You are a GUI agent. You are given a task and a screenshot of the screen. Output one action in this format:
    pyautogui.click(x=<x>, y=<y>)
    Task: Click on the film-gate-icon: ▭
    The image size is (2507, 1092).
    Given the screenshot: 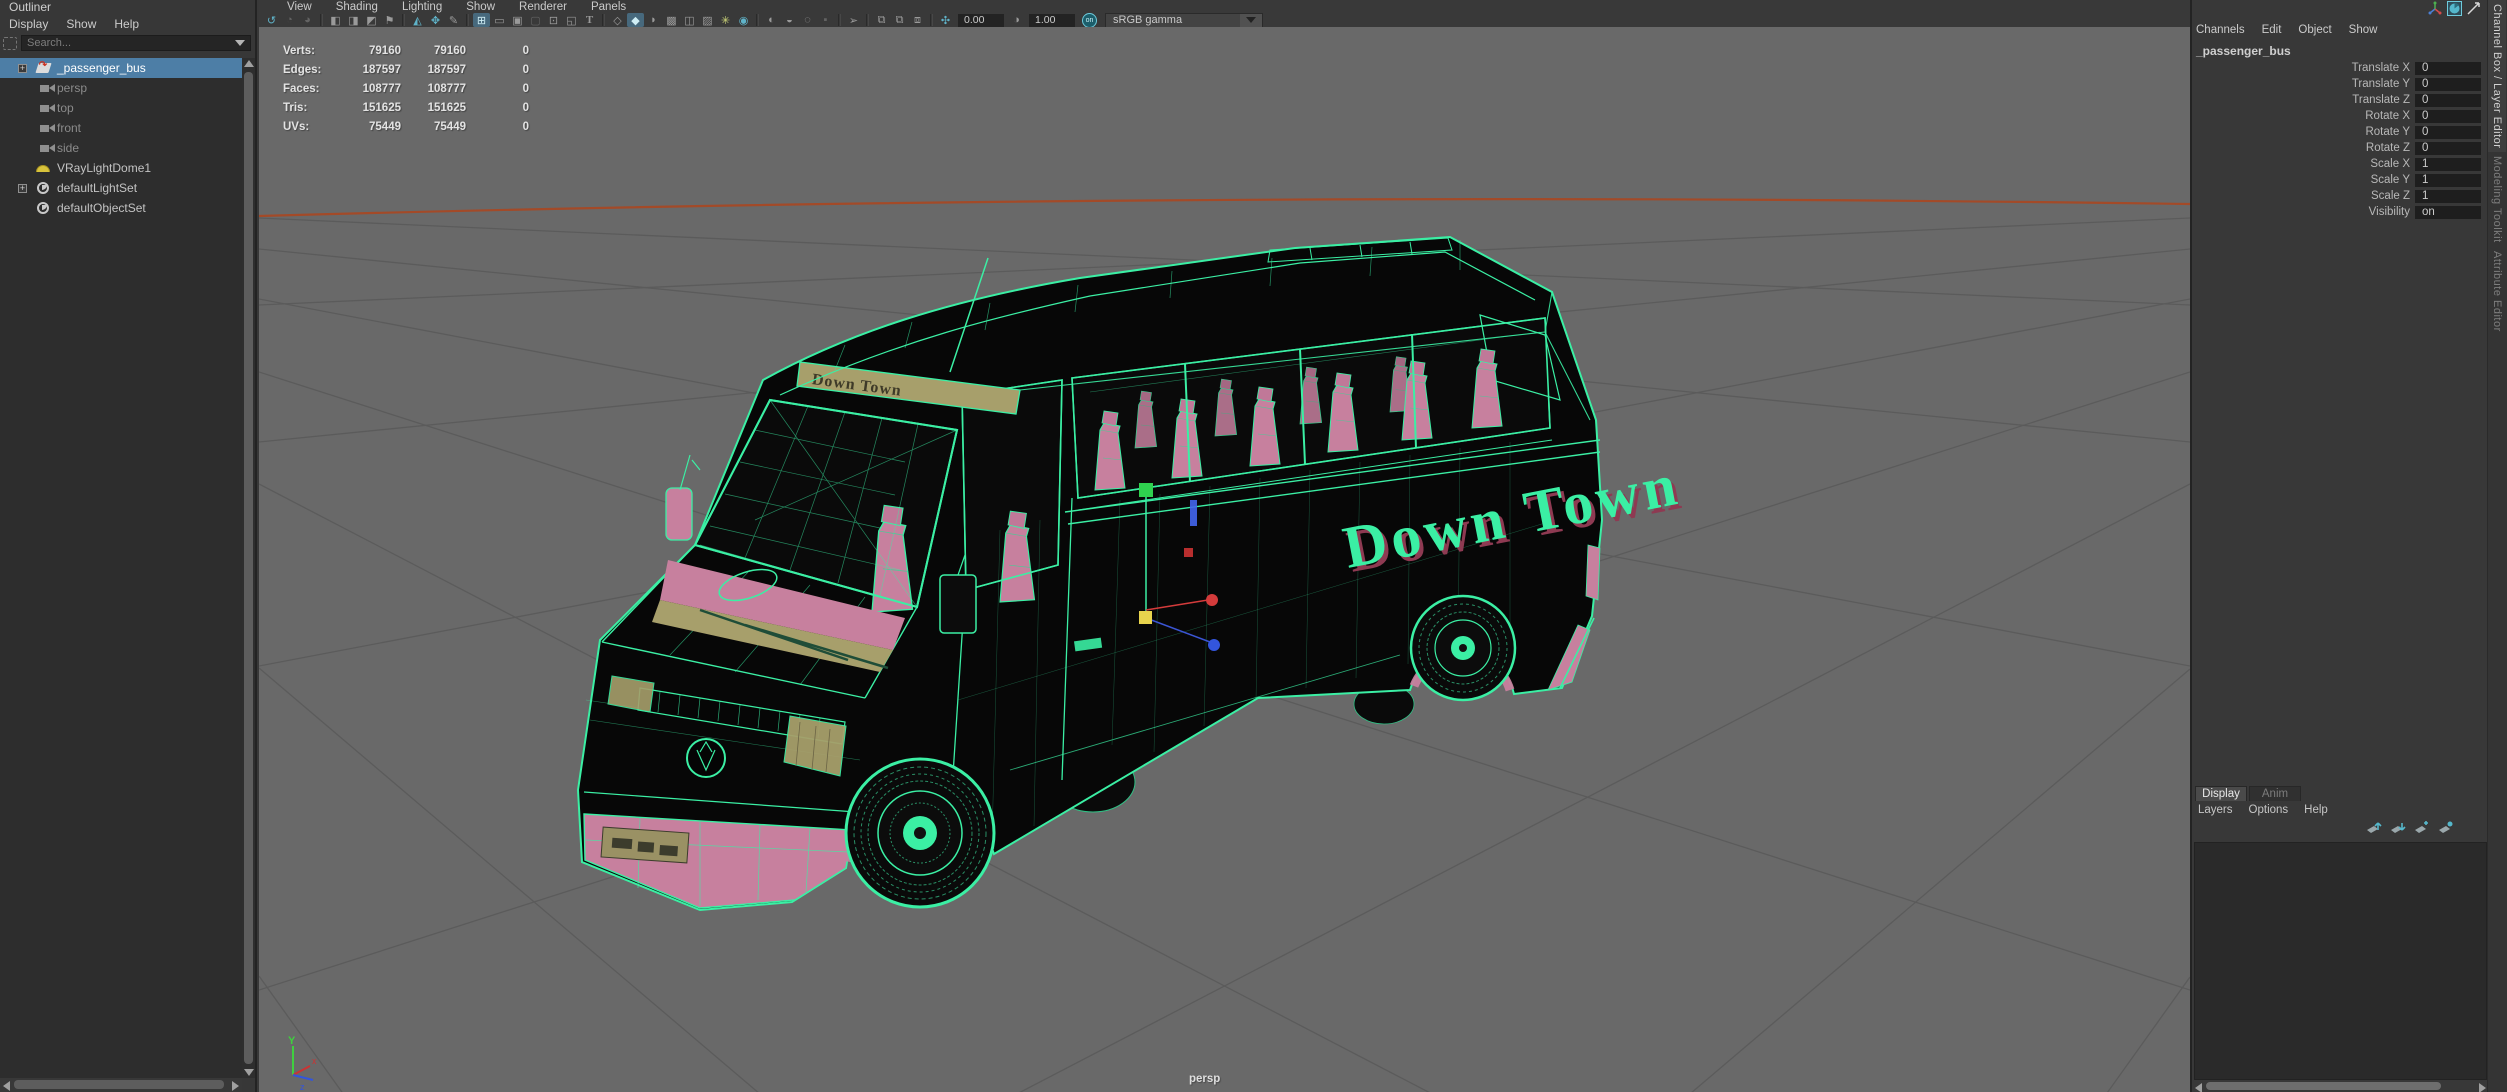 What is the action you would take?
    pyautogui.click(x=499, y=20)
    